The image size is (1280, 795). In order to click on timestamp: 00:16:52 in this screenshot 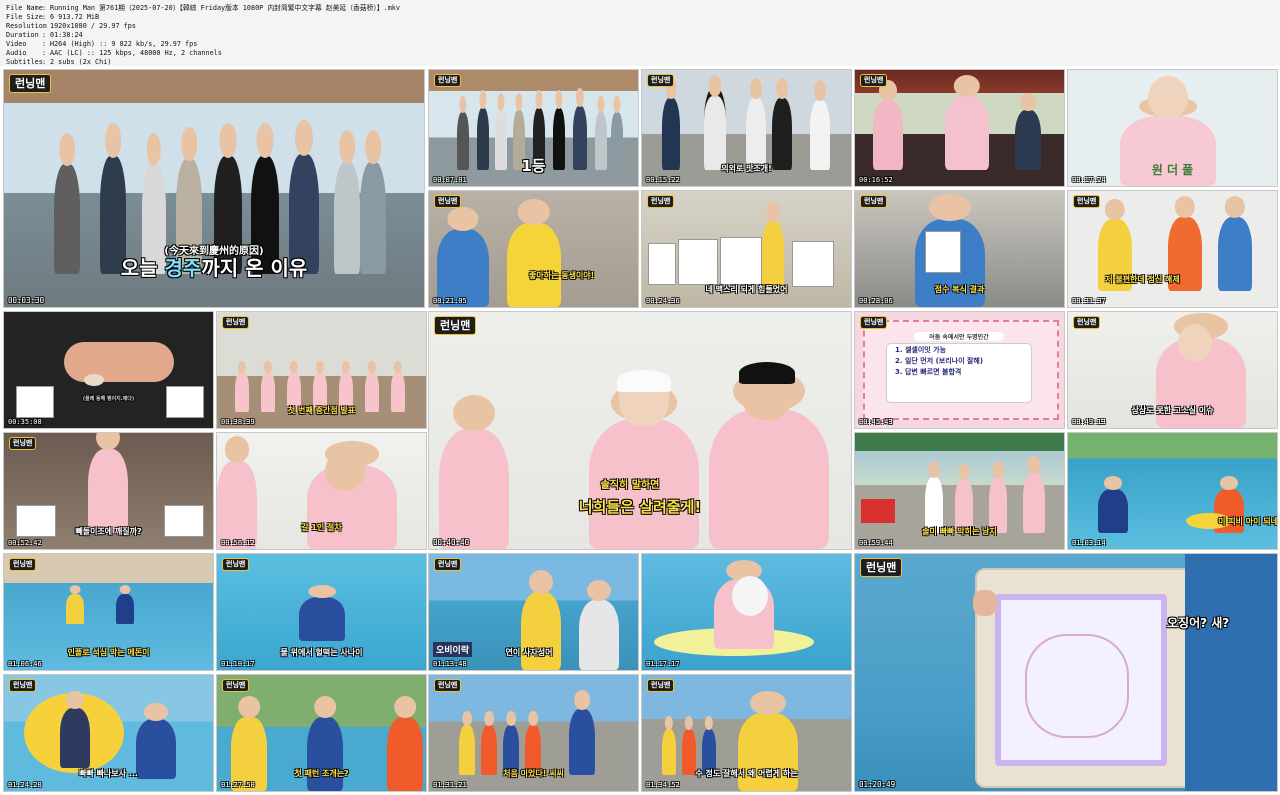, I will do `click(876, 180)`.